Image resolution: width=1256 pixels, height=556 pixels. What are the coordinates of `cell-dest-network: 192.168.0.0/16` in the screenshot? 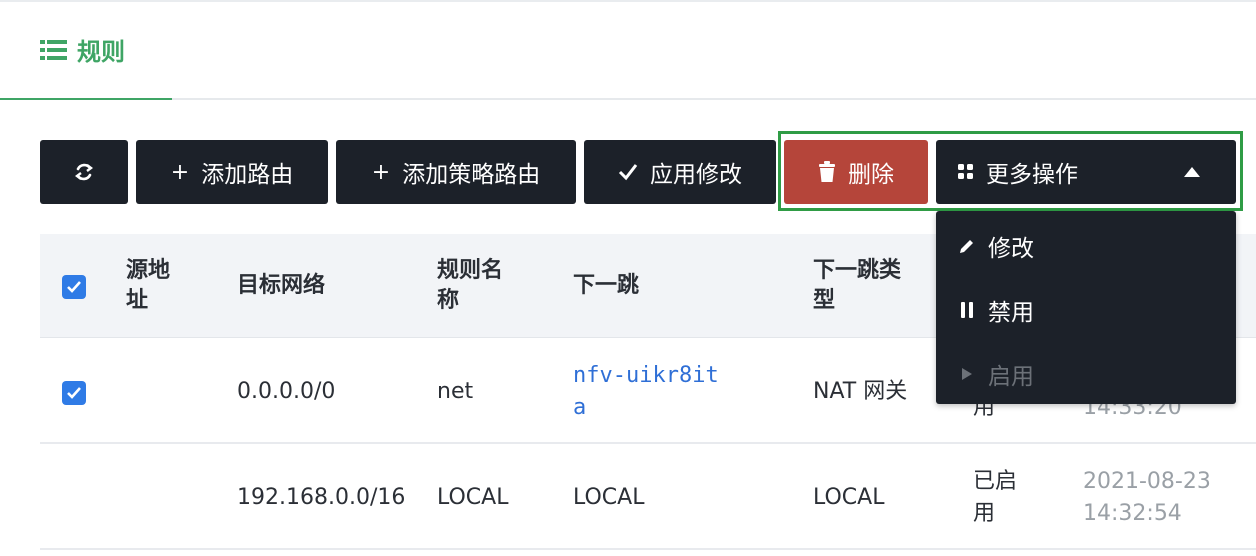 It's located at (321, 497).